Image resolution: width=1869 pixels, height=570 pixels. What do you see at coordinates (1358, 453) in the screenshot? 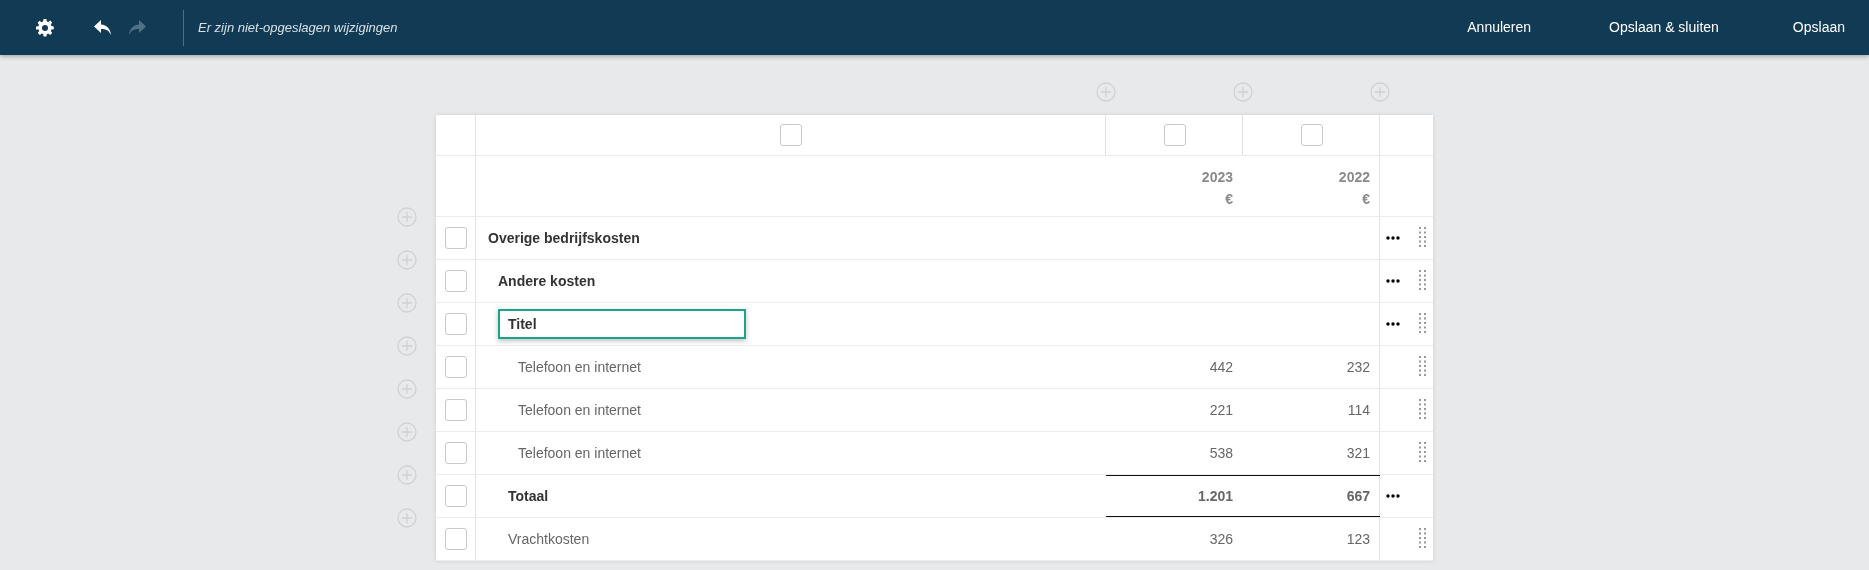
I see `amount-value: 321` at bounding box center [1358, 453].